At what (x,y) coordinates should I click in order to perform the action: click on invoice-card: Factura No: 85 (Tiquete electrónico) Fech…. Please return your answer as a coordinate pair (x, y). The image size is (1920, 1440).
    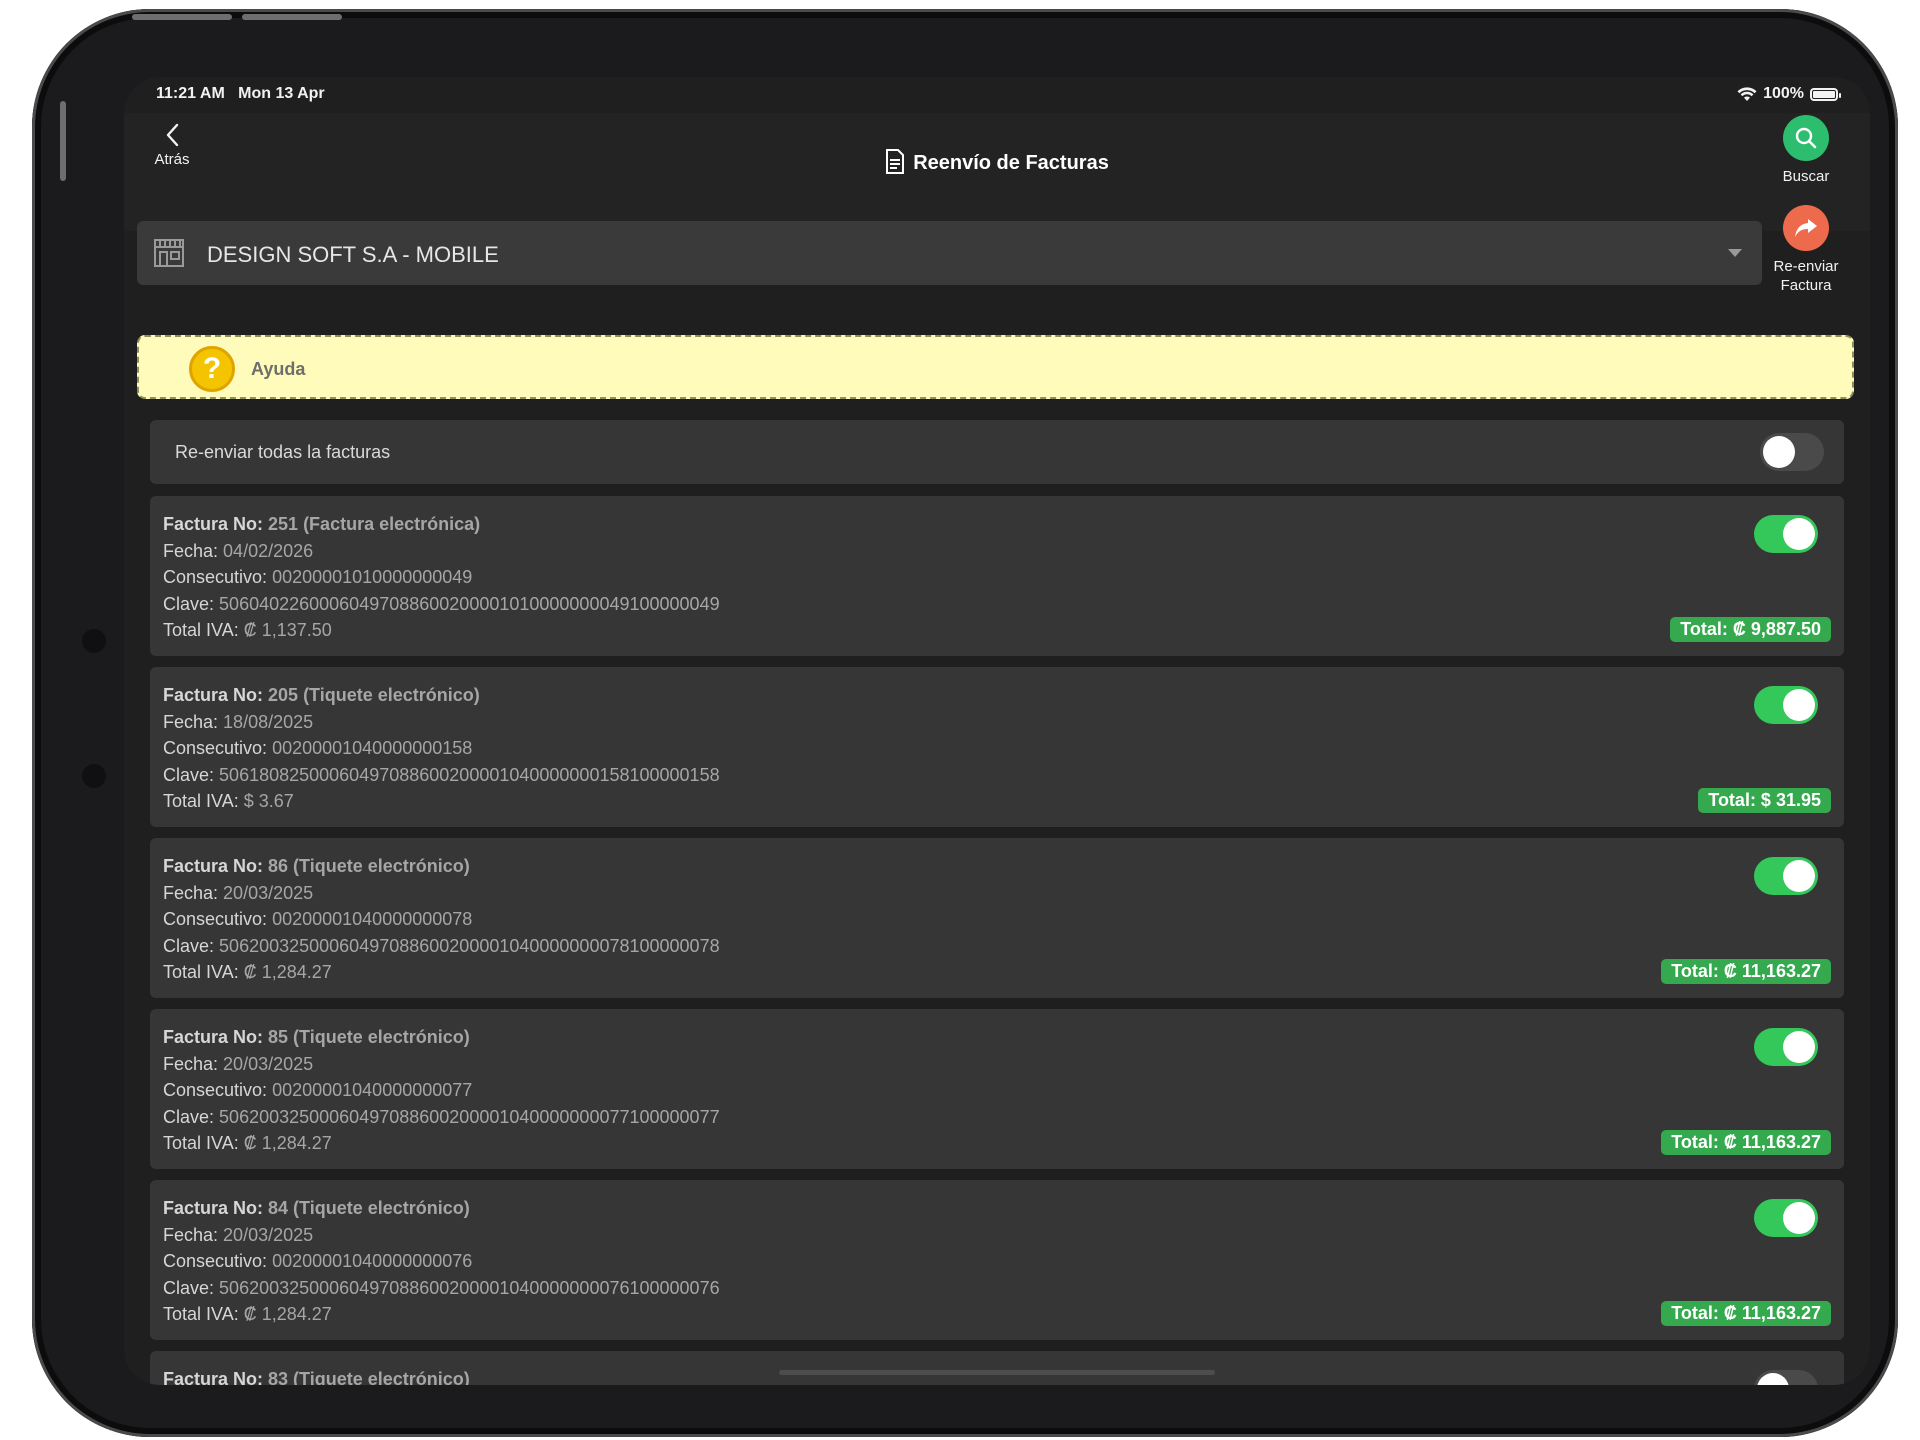
    Looking at the image, I should click on (997, 1089).